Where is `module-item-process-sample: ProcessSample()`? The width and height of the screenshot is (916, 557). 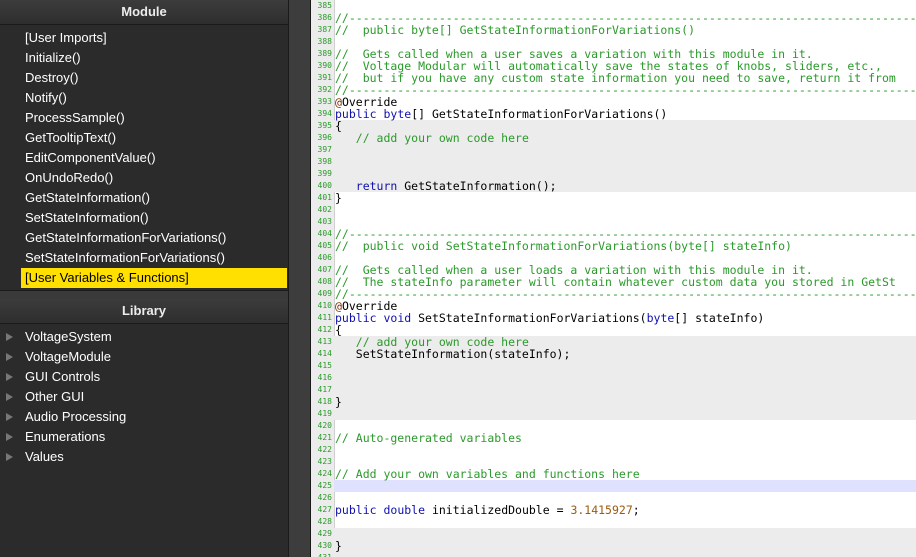 module-item-process-sample: ProcessSample() is located at coordinates (144, 118).